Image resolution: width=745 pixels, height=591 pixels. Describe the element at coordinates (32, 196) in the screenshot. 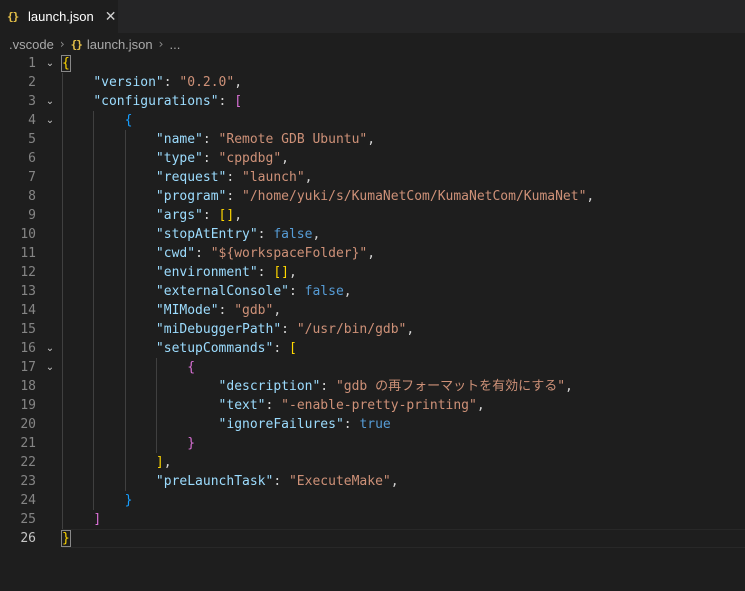

I see `line-number: 8` at that location.